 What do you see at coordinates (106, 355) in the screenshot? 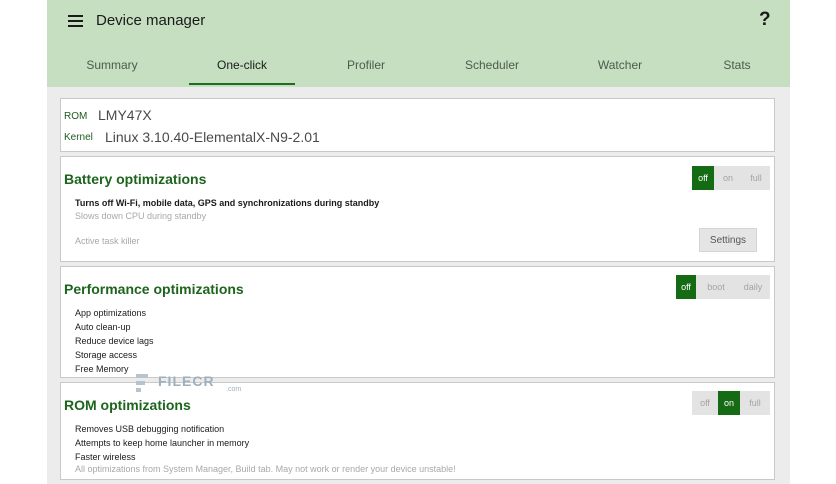
I see `list-item: Storage access` at bounding box center [106, 355].